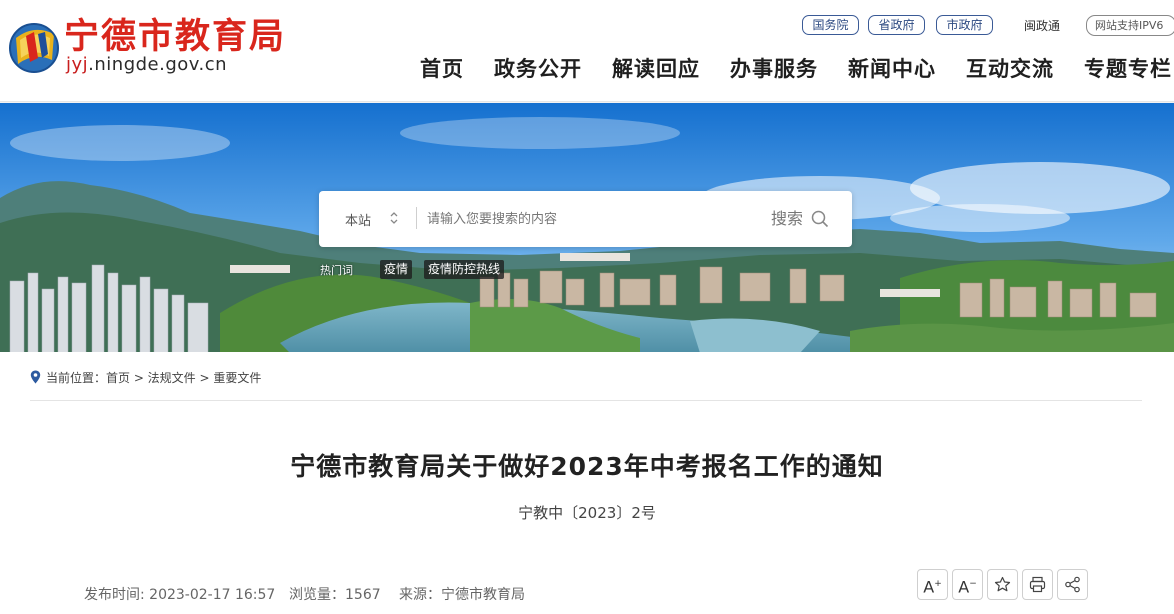 This screenshot has width=1174, height=614. I want to click on print-button, so click(1037, 584).